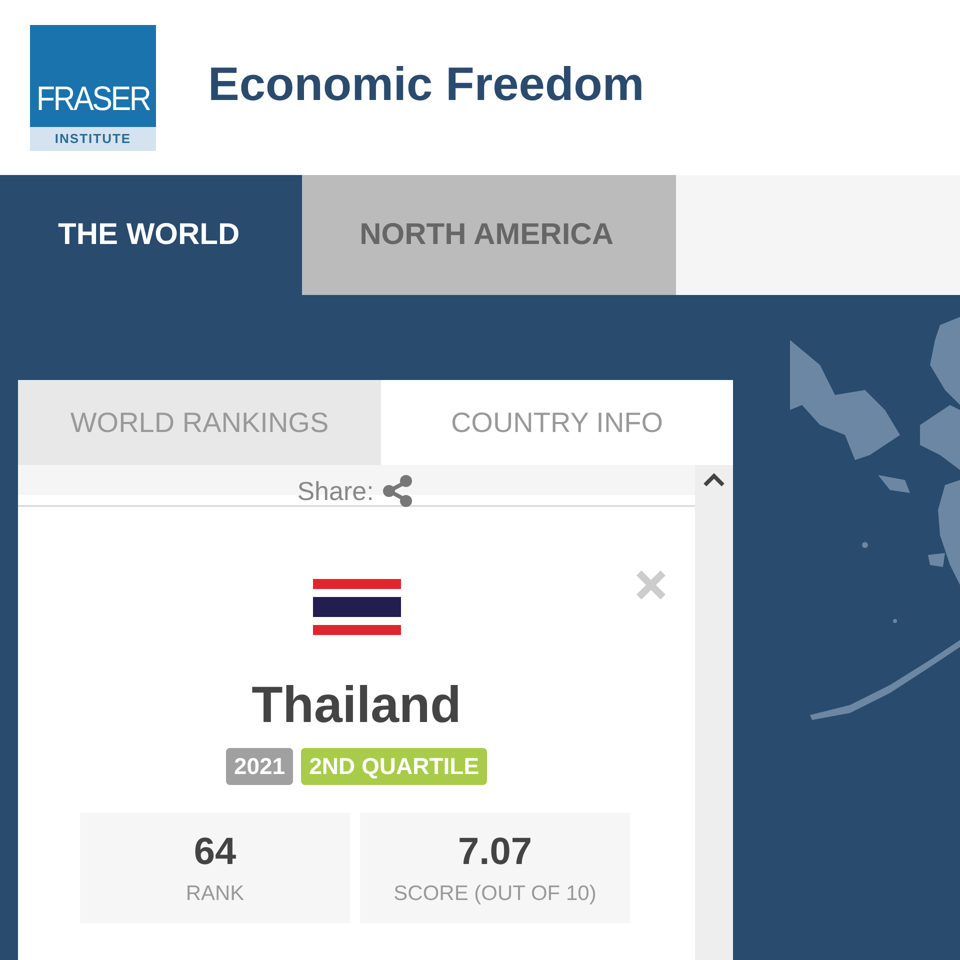 This screenshot has width=960, height=960. I want to click on logo-subtitle: INSTITUTE, so click(93, 138).